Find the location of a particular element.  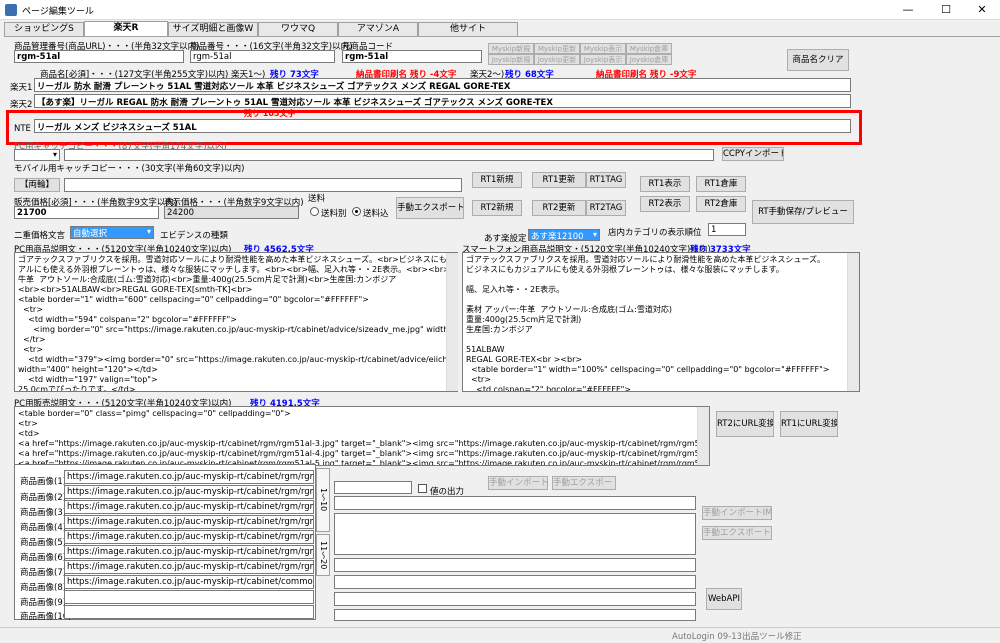

rt1-url-convert-button: RT1にURL変換 is located at coordinates (809, 424).